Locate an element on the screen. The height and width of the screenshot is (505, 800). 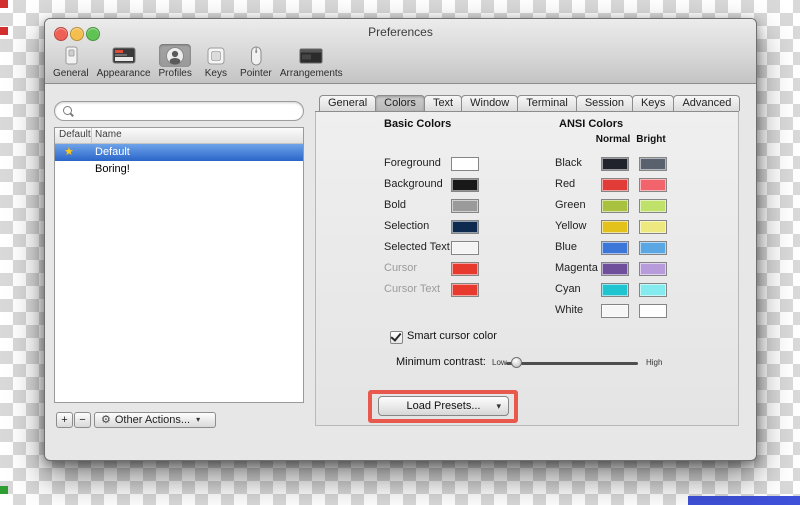
smart-cursor-label: Smart cursor color is located at coordinates (452, 336).